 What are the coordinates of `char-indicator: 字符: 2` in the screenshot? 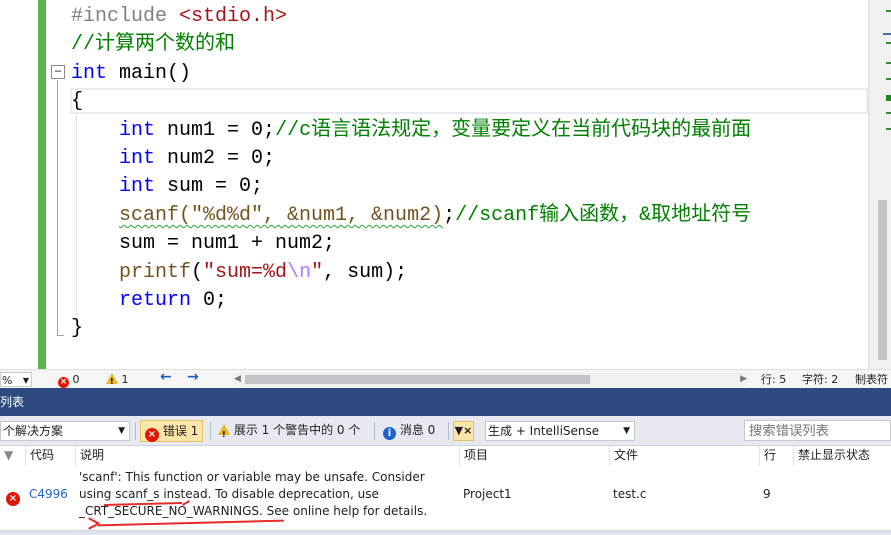 It's located at (820, 379).